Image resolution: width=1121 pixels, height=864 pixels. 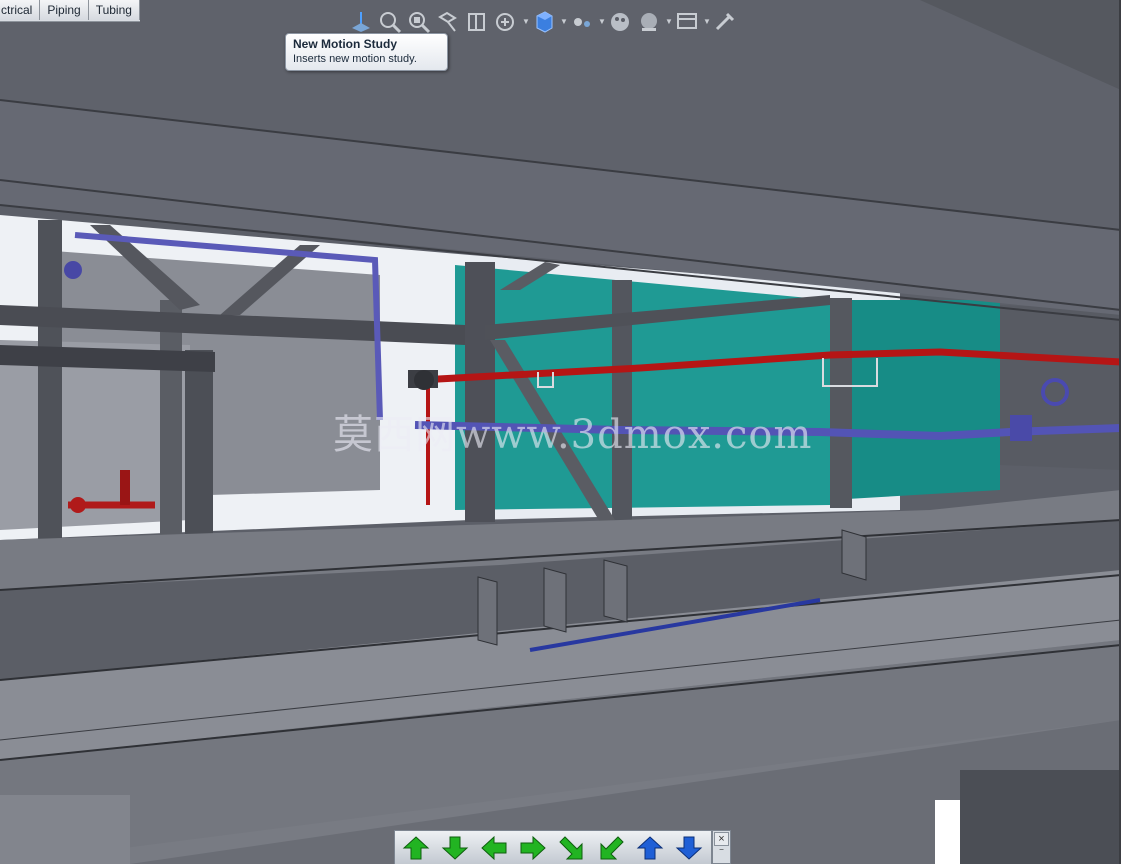 What do you see at coordinates (721, 855) in the screenshot?
I see `pin-icon: ‾` at bounding box center [721, 855].